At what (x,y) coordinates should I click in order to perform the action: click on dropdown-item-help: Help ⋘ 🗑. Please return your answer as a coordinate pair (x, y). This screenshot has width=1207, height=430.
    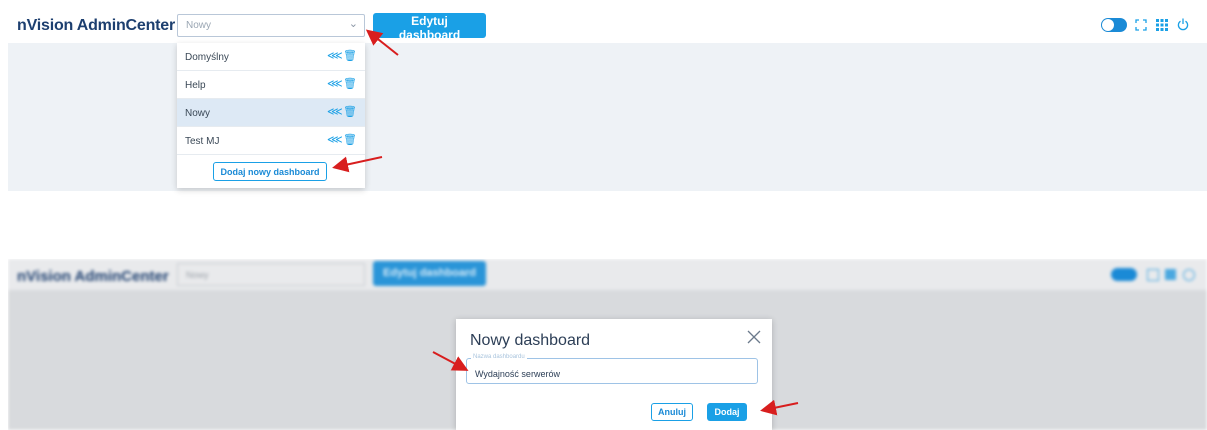
    Looking at the image, I should click on (271, 85).